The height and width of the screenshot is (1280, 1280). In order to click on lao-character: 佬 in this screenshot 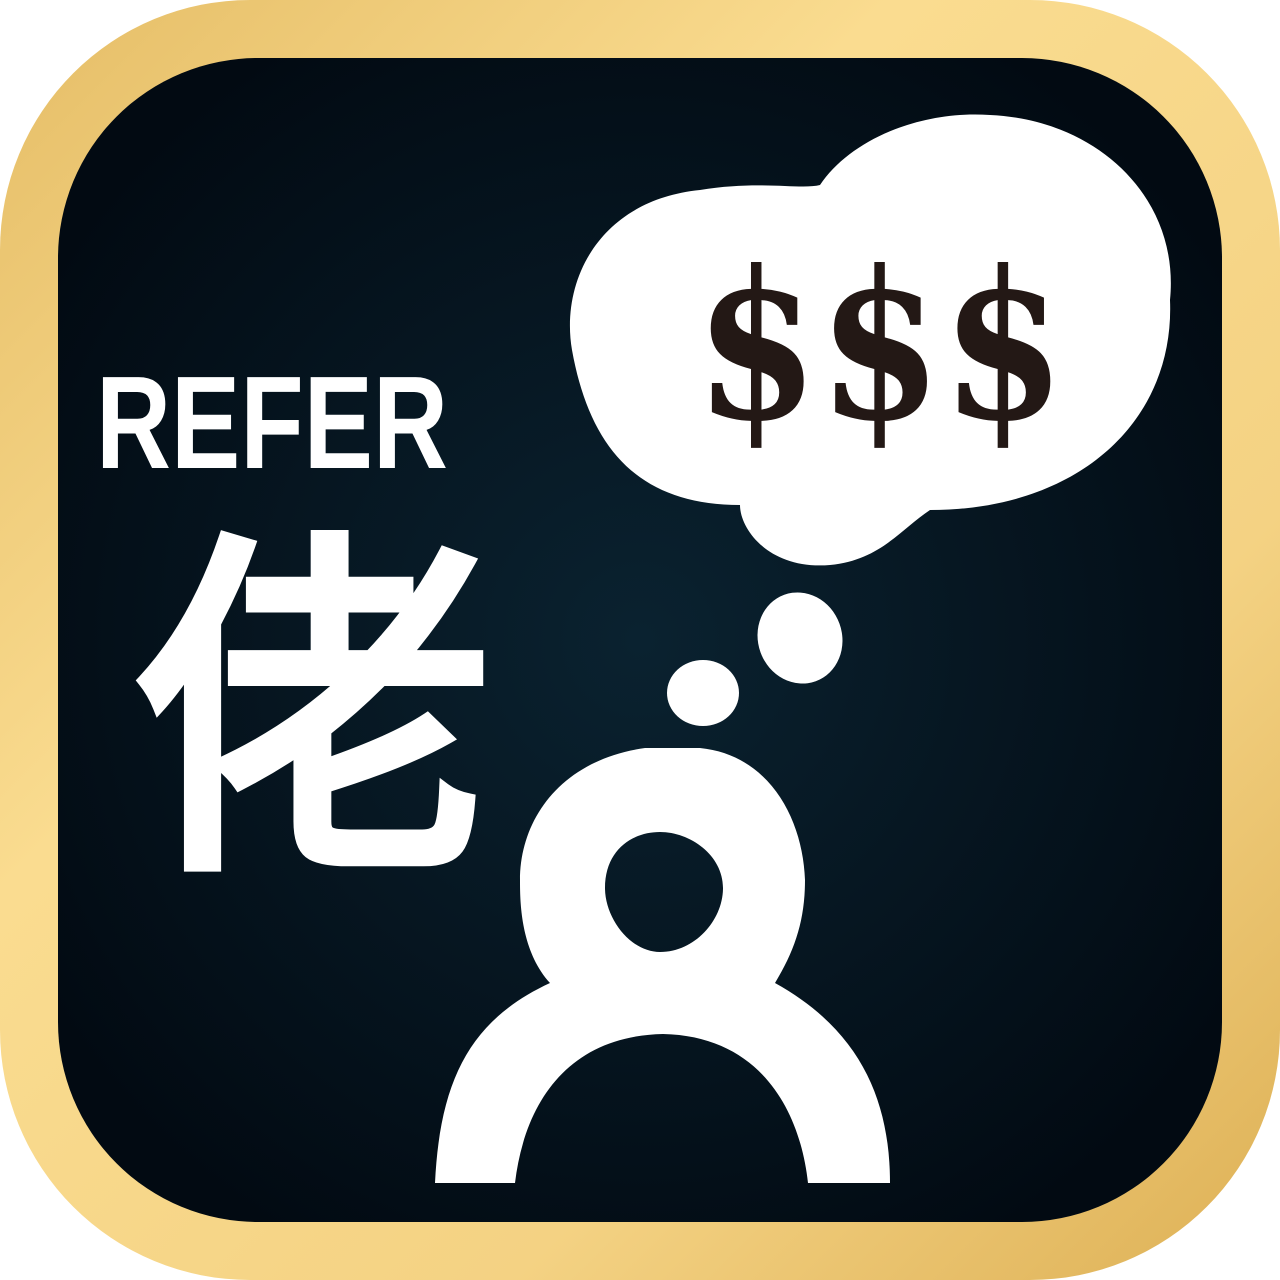, I will do `click(312, 713)`.